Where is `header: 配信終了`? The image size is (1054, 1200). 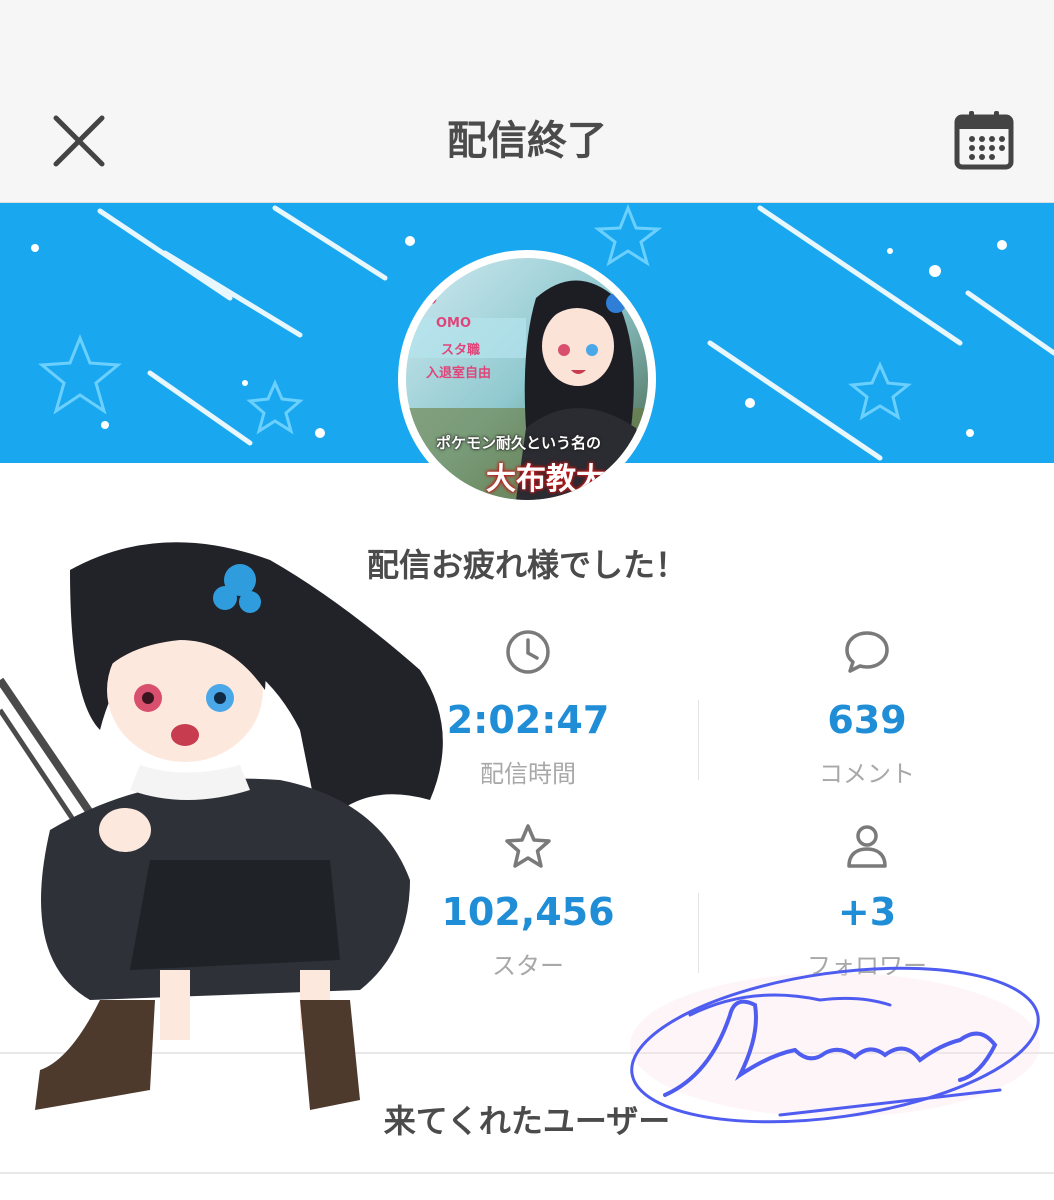 header: 配信終了 is located at coordinates (527, 141).